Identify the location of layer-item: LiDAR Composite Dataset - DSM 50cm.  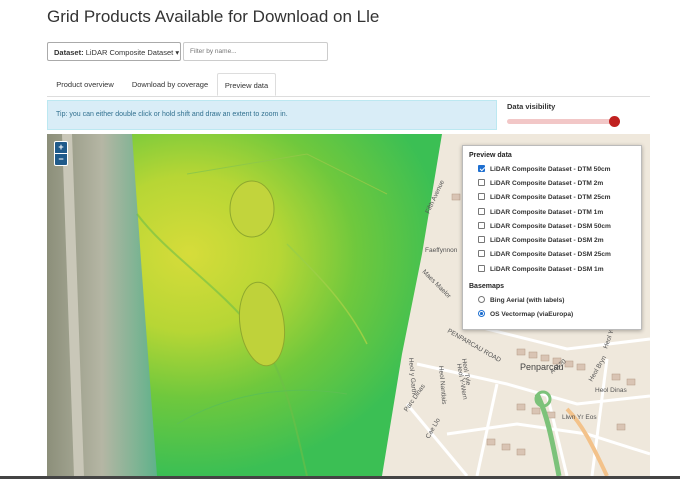
(544, 227).